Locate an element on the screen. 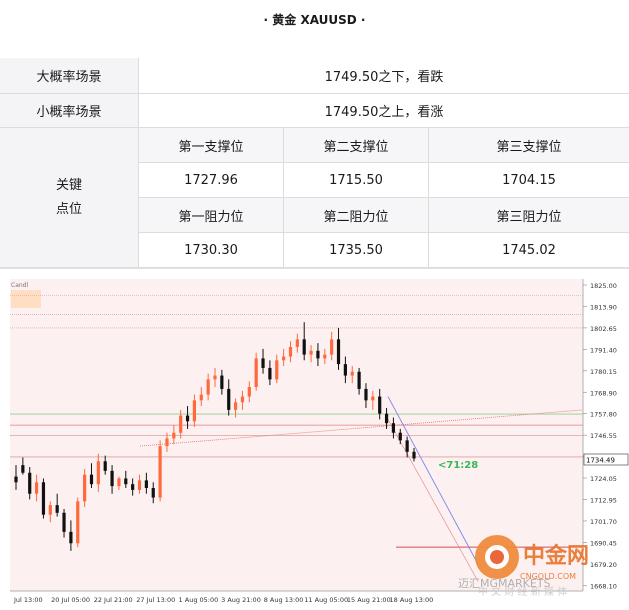 The image size is (629, 610). table-title: · 黄金 XAUUSD · is located at coordinates (314, 20).